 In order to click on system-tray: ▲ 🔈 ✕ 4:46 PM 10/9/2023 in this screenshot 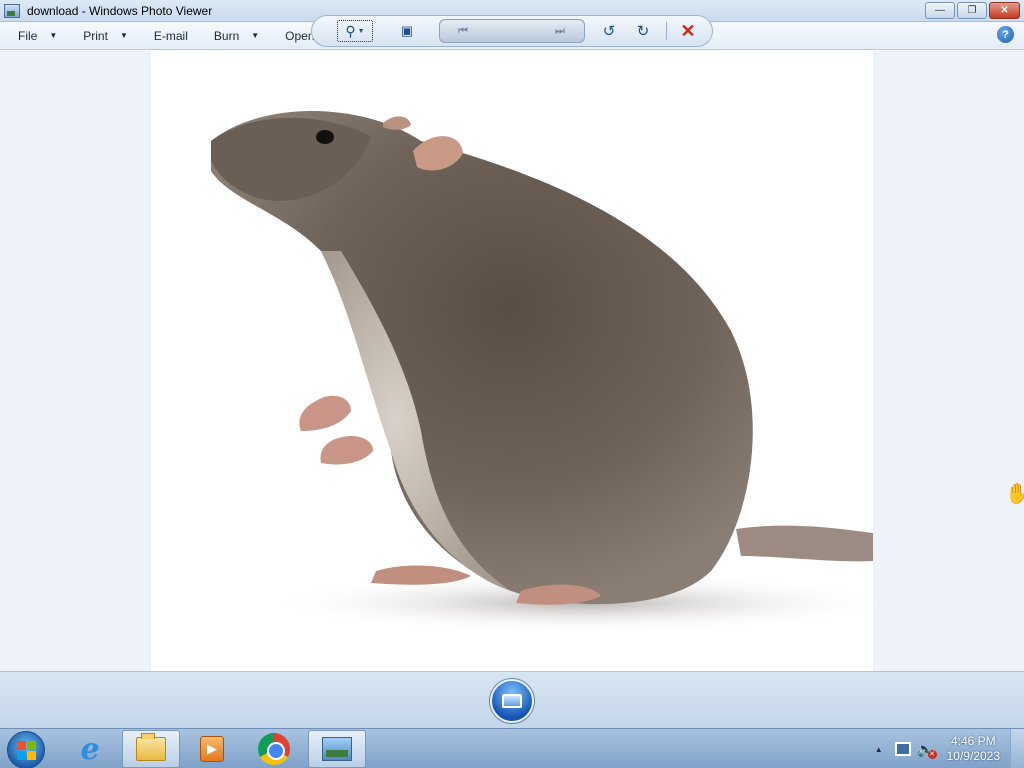, I will do `click(949, 748)`.